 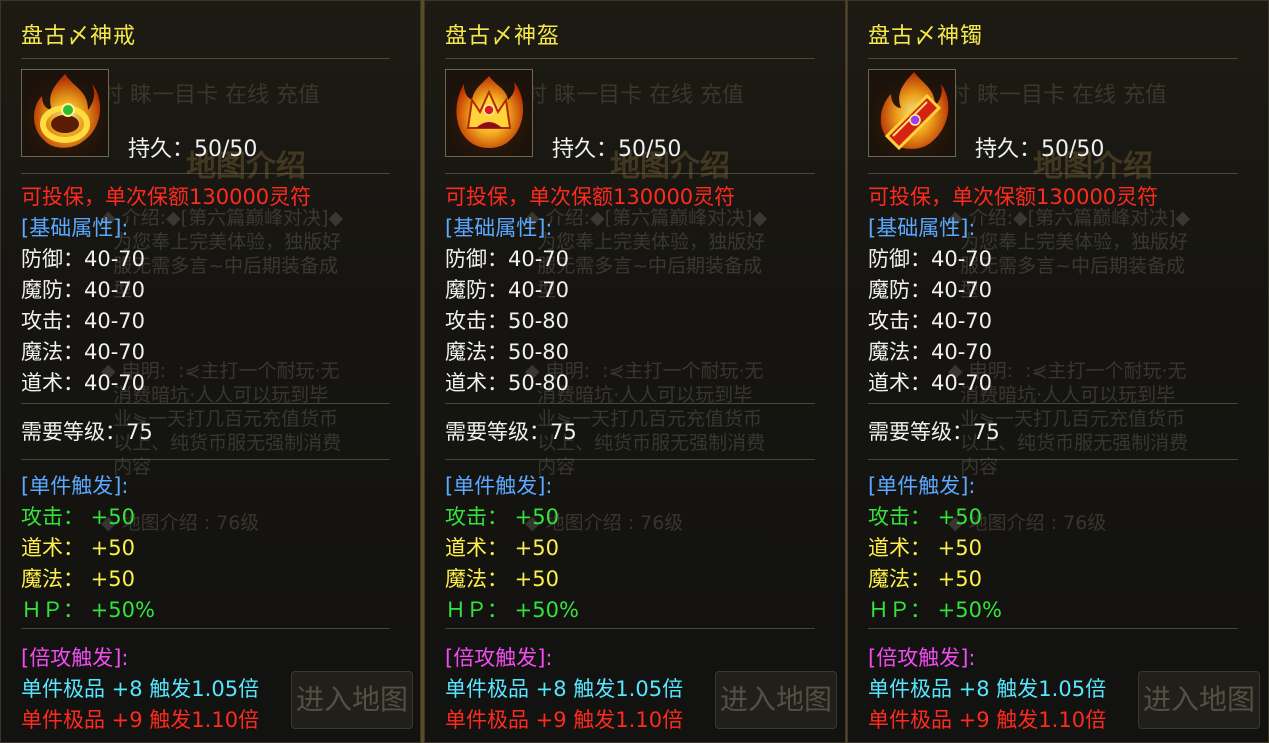 What do you see at coordinates (926, 36) in the screenshot?
I see `item-name: 盘古〆神镯` at bounding box center [926, 36].